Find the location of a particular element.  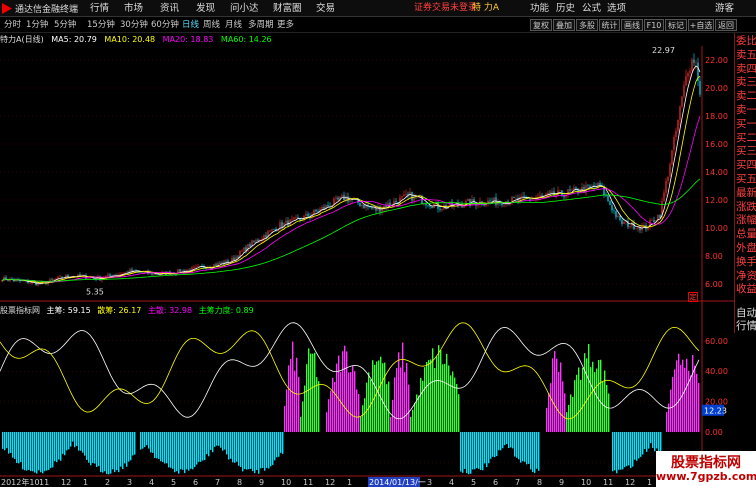

auto-quote-label: 自动 is located at coordinates (746, 313).